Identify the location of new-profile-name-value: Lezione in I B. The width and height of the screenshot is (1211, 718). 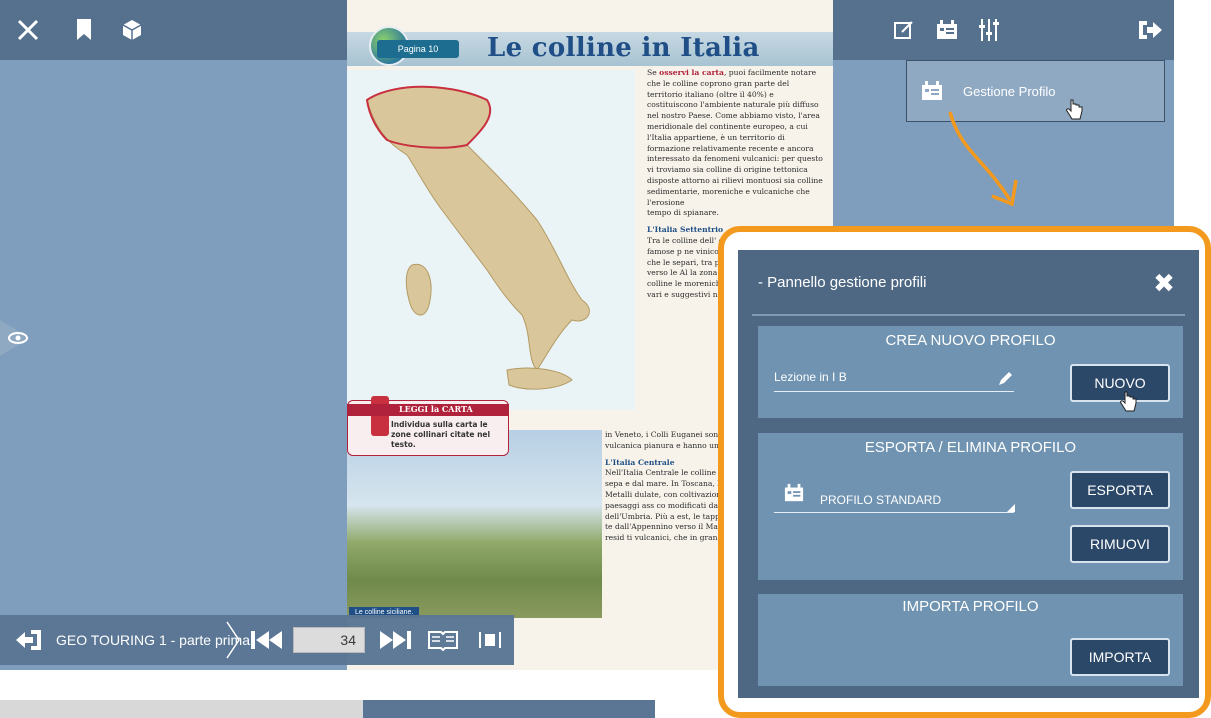
(810, 377).